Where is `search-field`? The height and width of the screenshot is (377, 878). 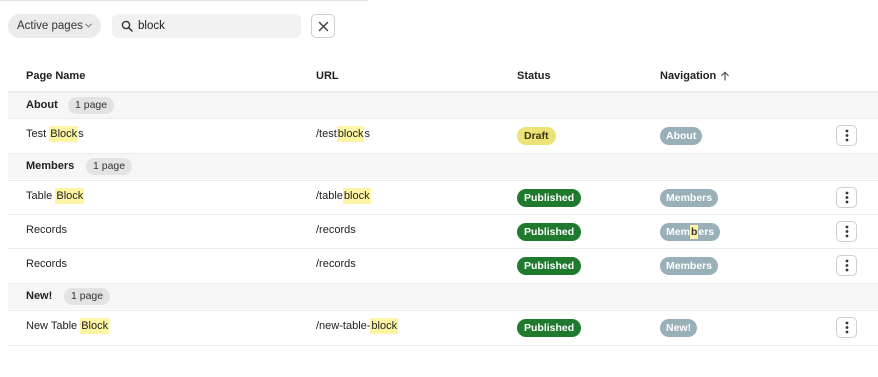 search-field is located at coordinates (206, 26).